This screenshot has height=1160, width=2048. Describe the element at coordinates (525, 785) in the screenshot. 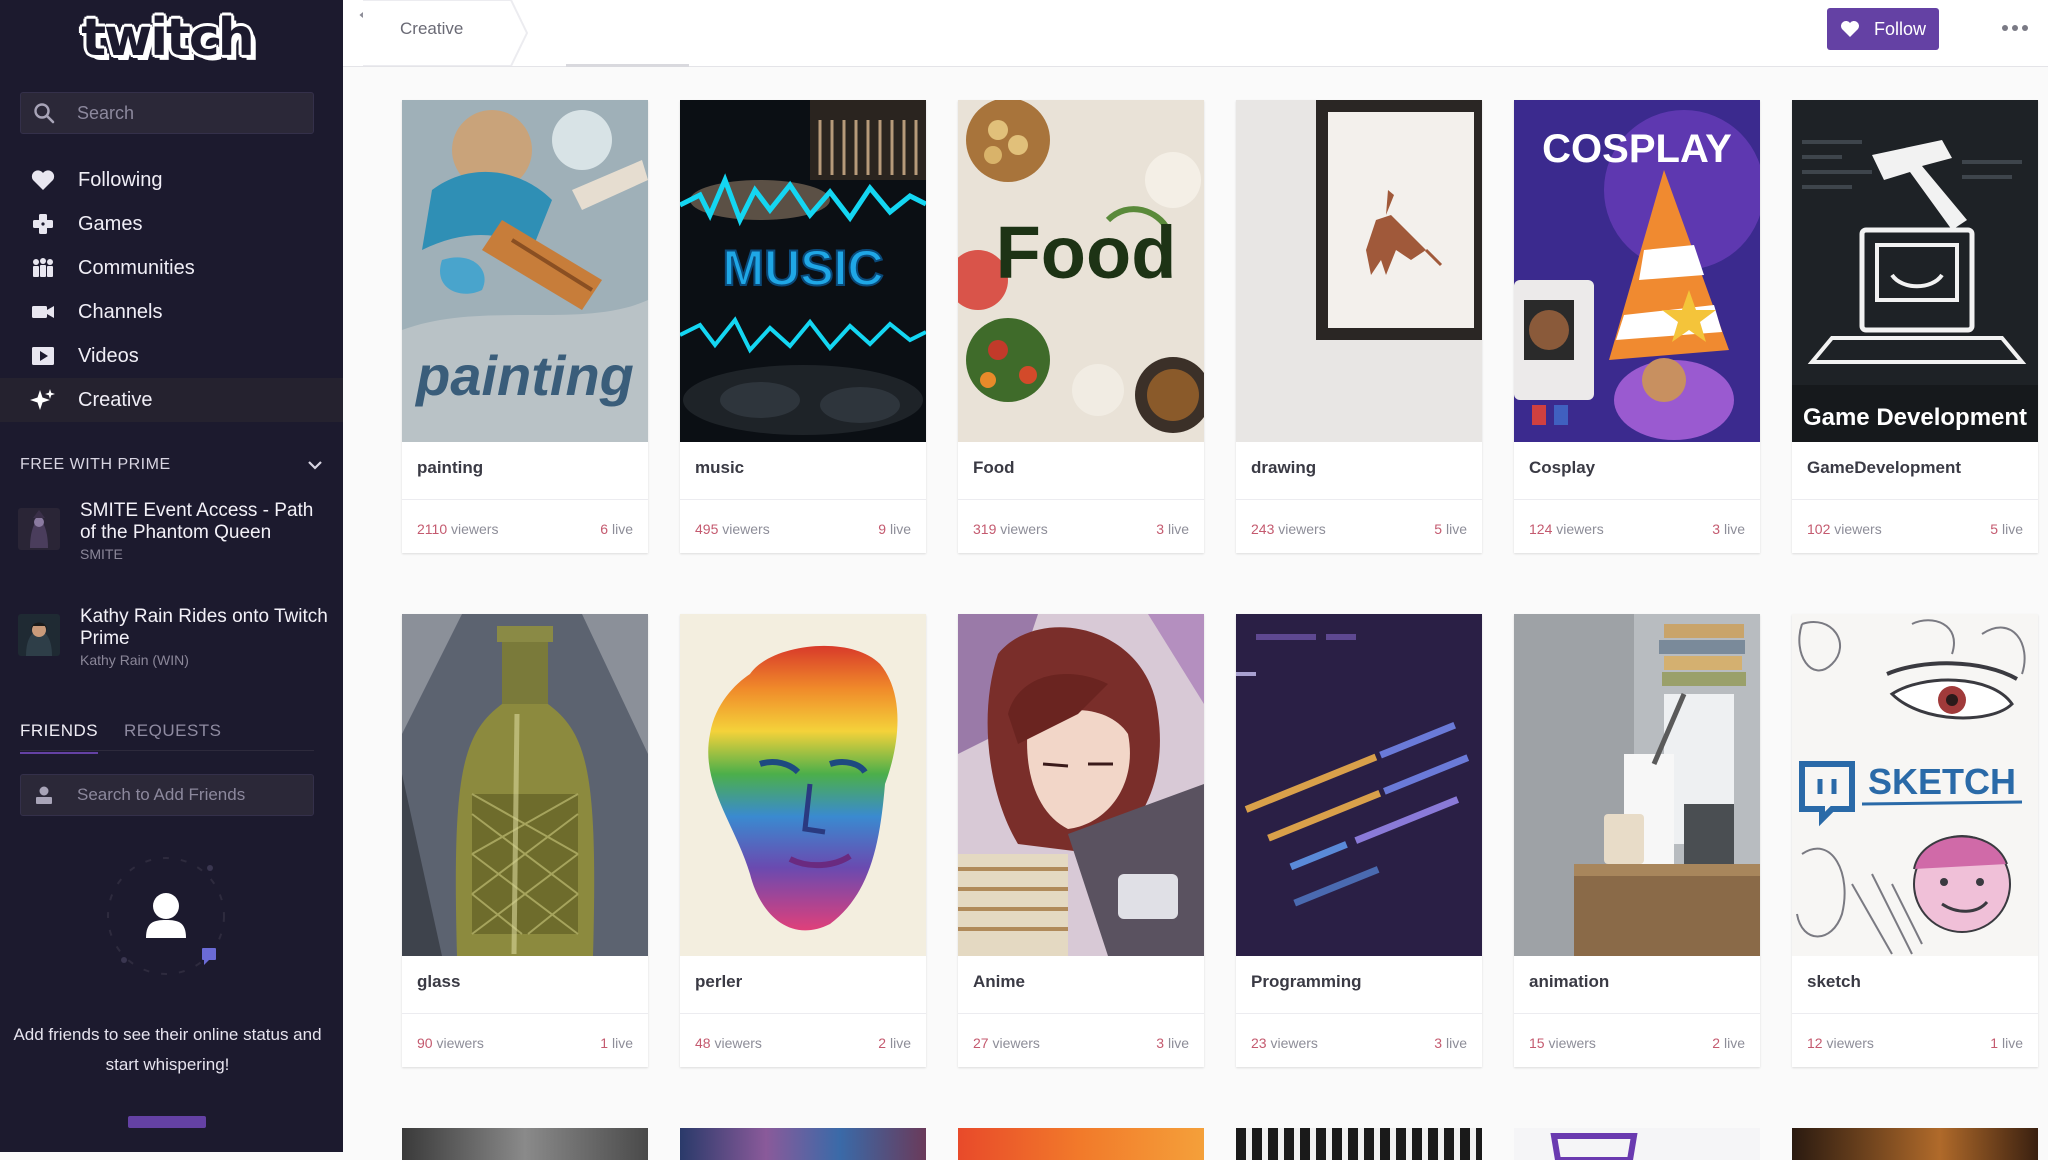

I see `glass-cover` at that location.